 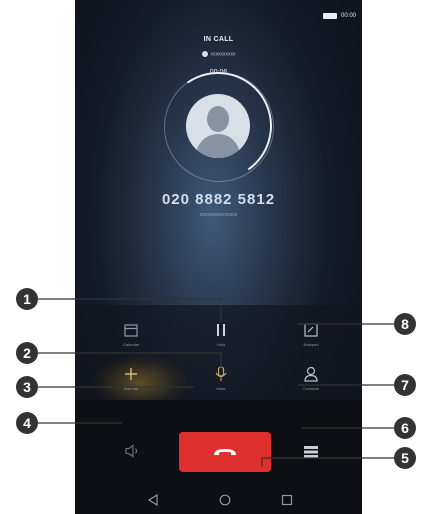 I want to click on notepad-button: Notepad, so click(x=311, y=334).